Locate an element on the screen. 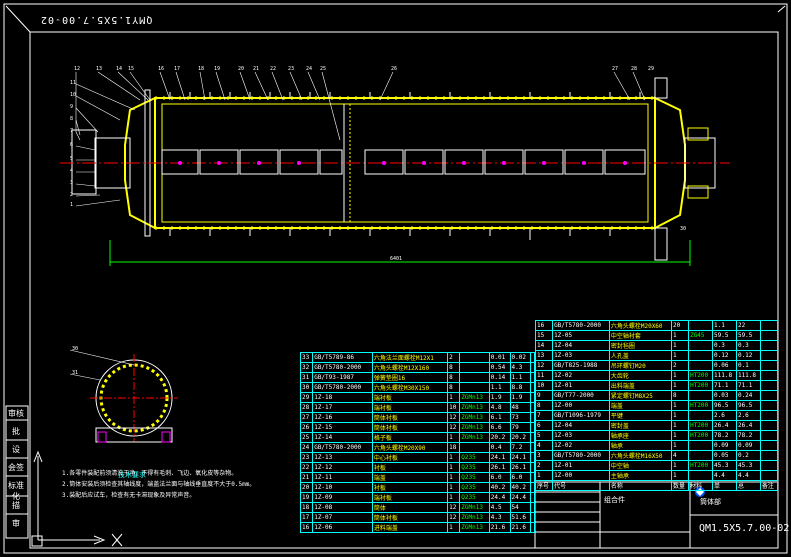  callout-left: 2 is located at coordinates (72, 195).